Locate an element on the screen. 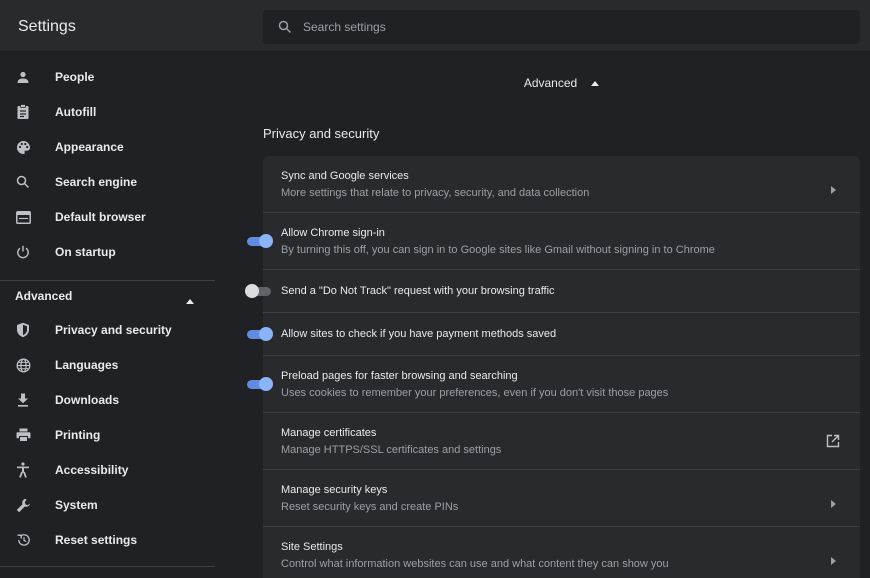 The image size is (870, 578). sidebar-item-privacy-and-security: Privacy and security is located at coordinates (115, 330).